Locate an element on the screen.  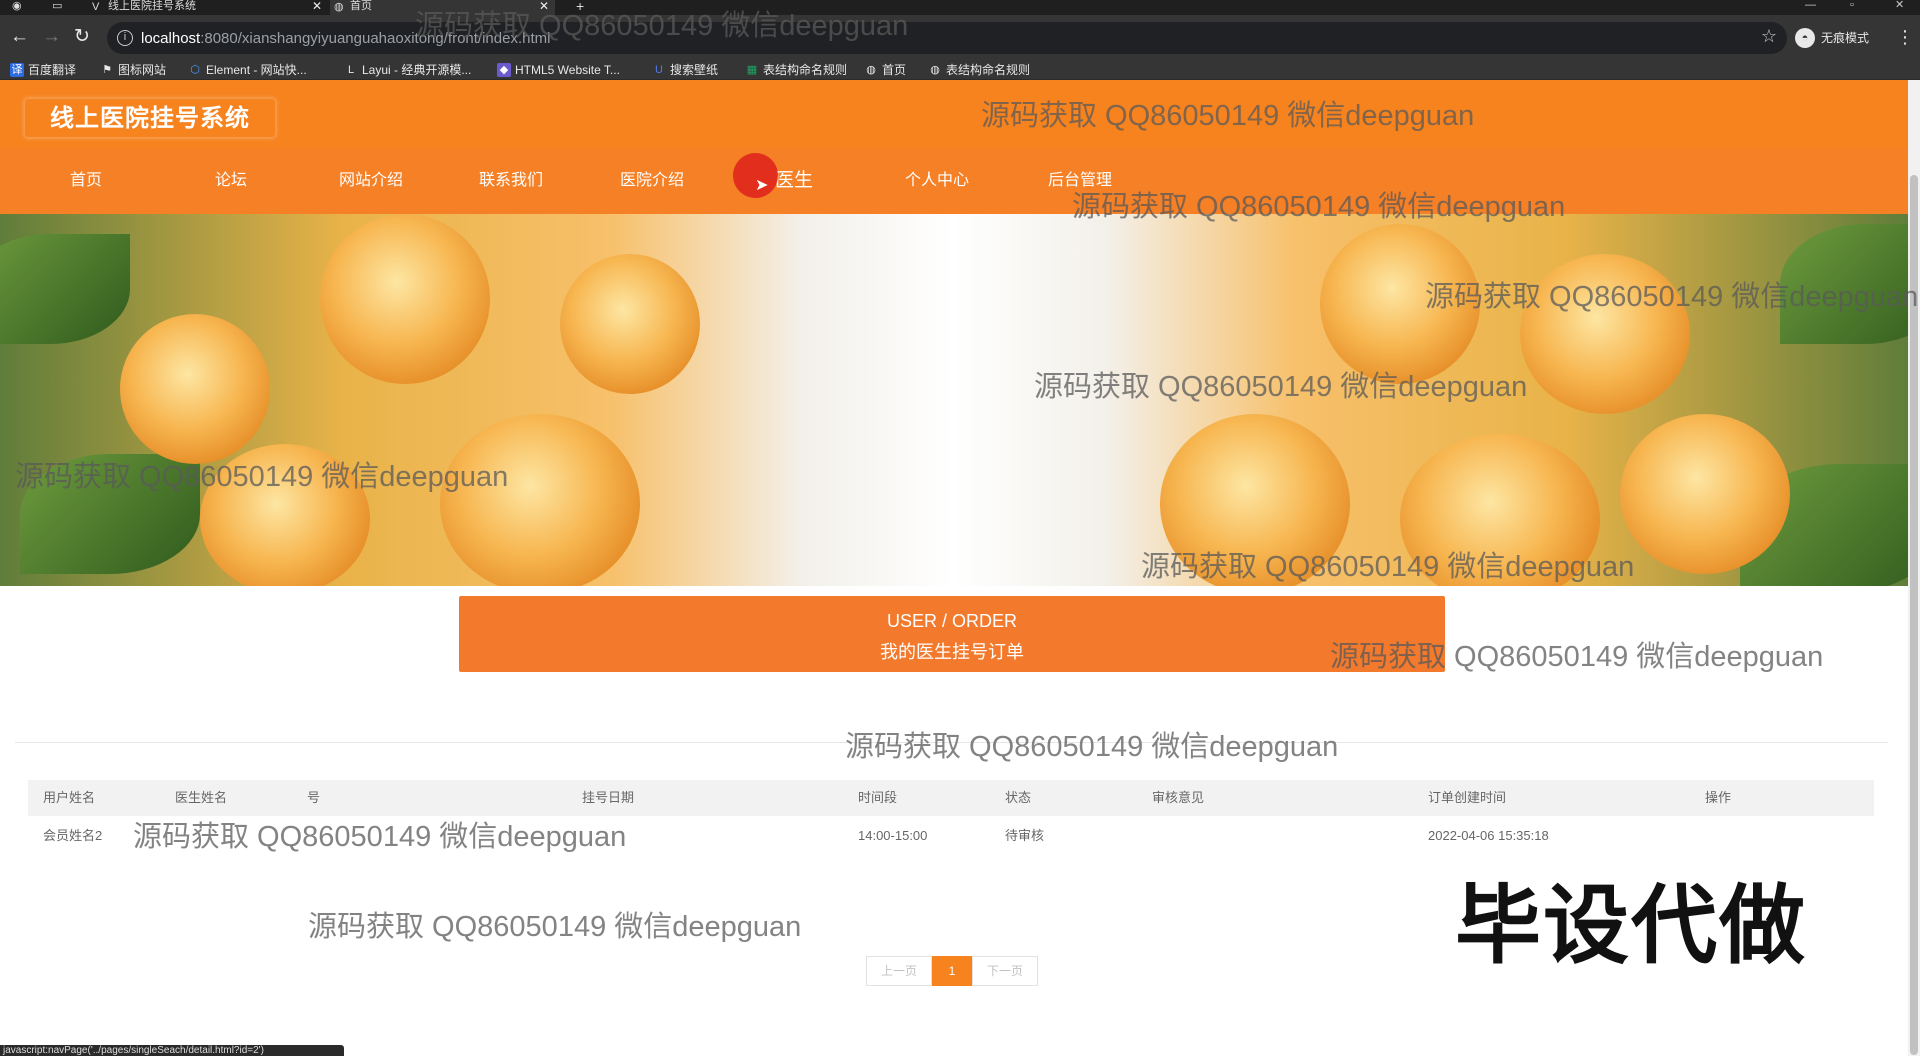
col-number: 号 is located at coordinates (314, 797).